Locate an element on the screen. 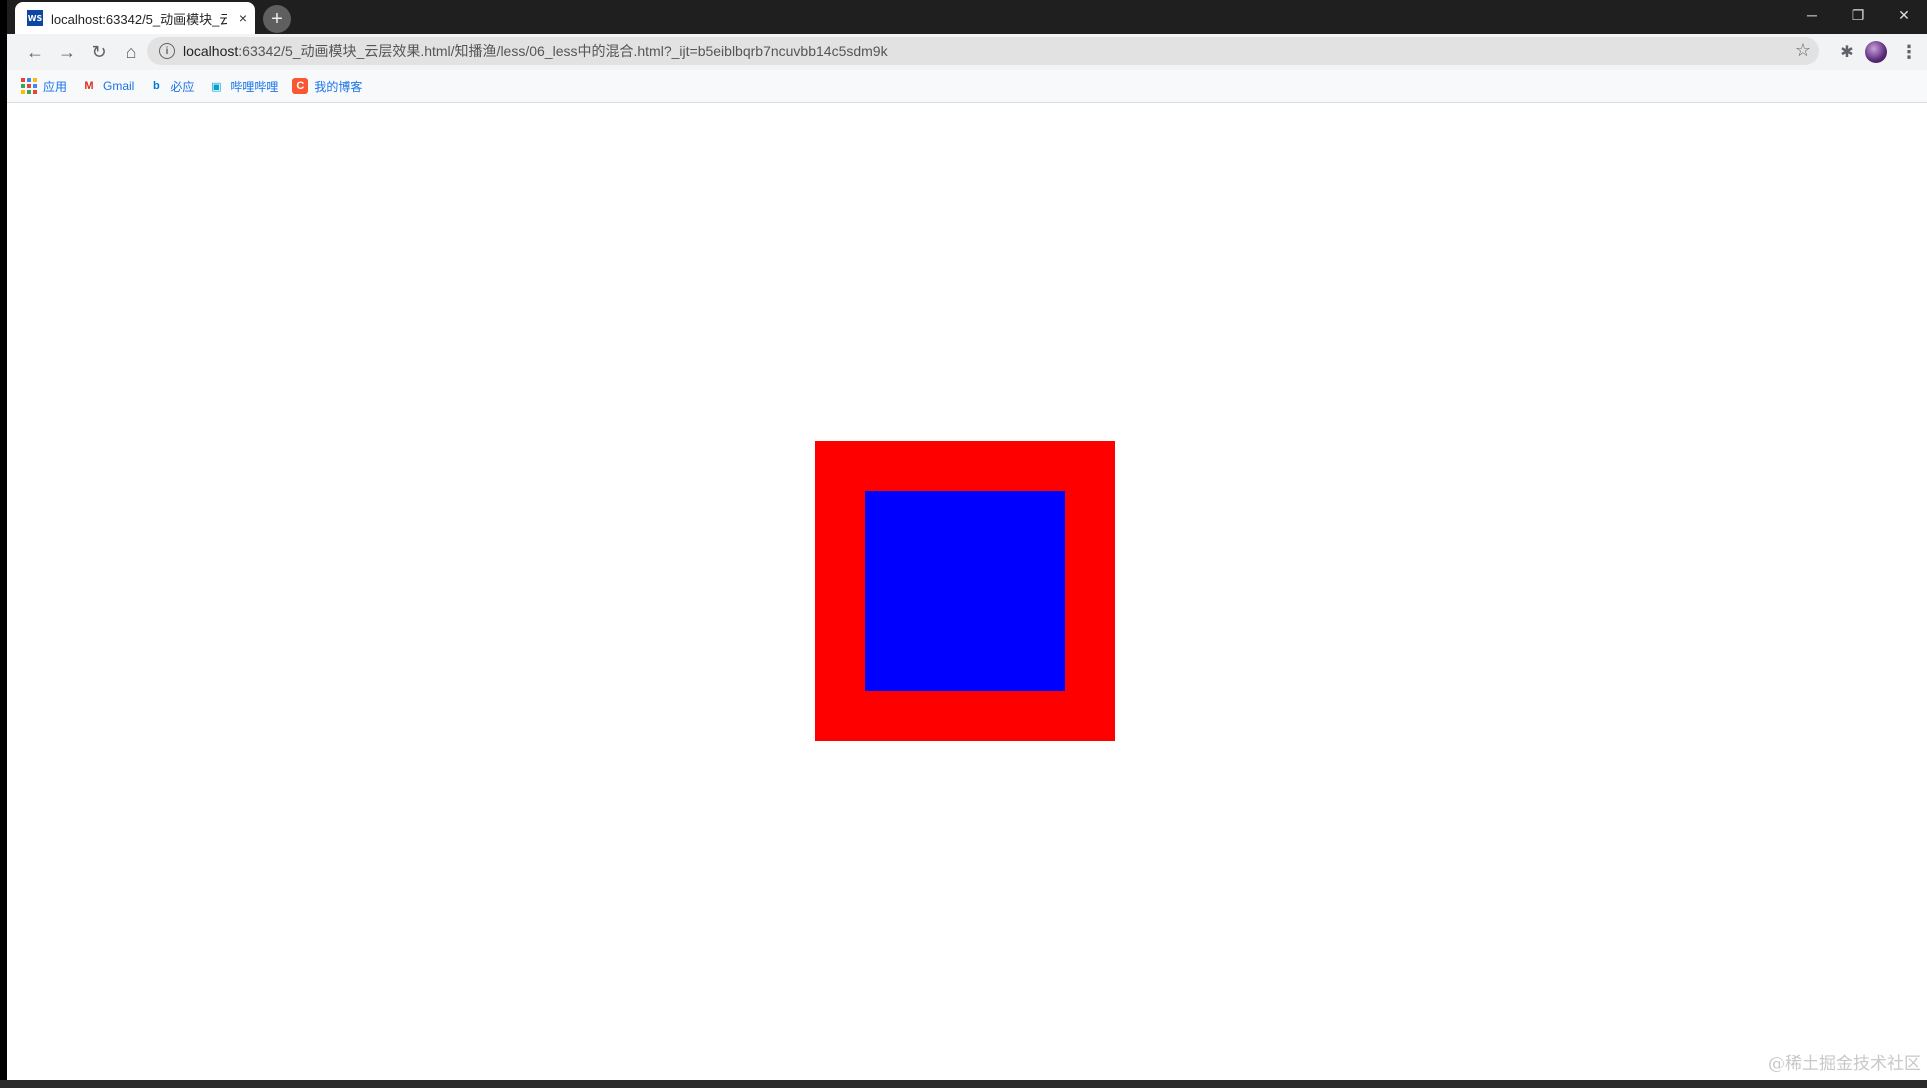 This screenshot has height=1088, width=1927. bookmark-label: 应用 is located at coordinates (55, 86).